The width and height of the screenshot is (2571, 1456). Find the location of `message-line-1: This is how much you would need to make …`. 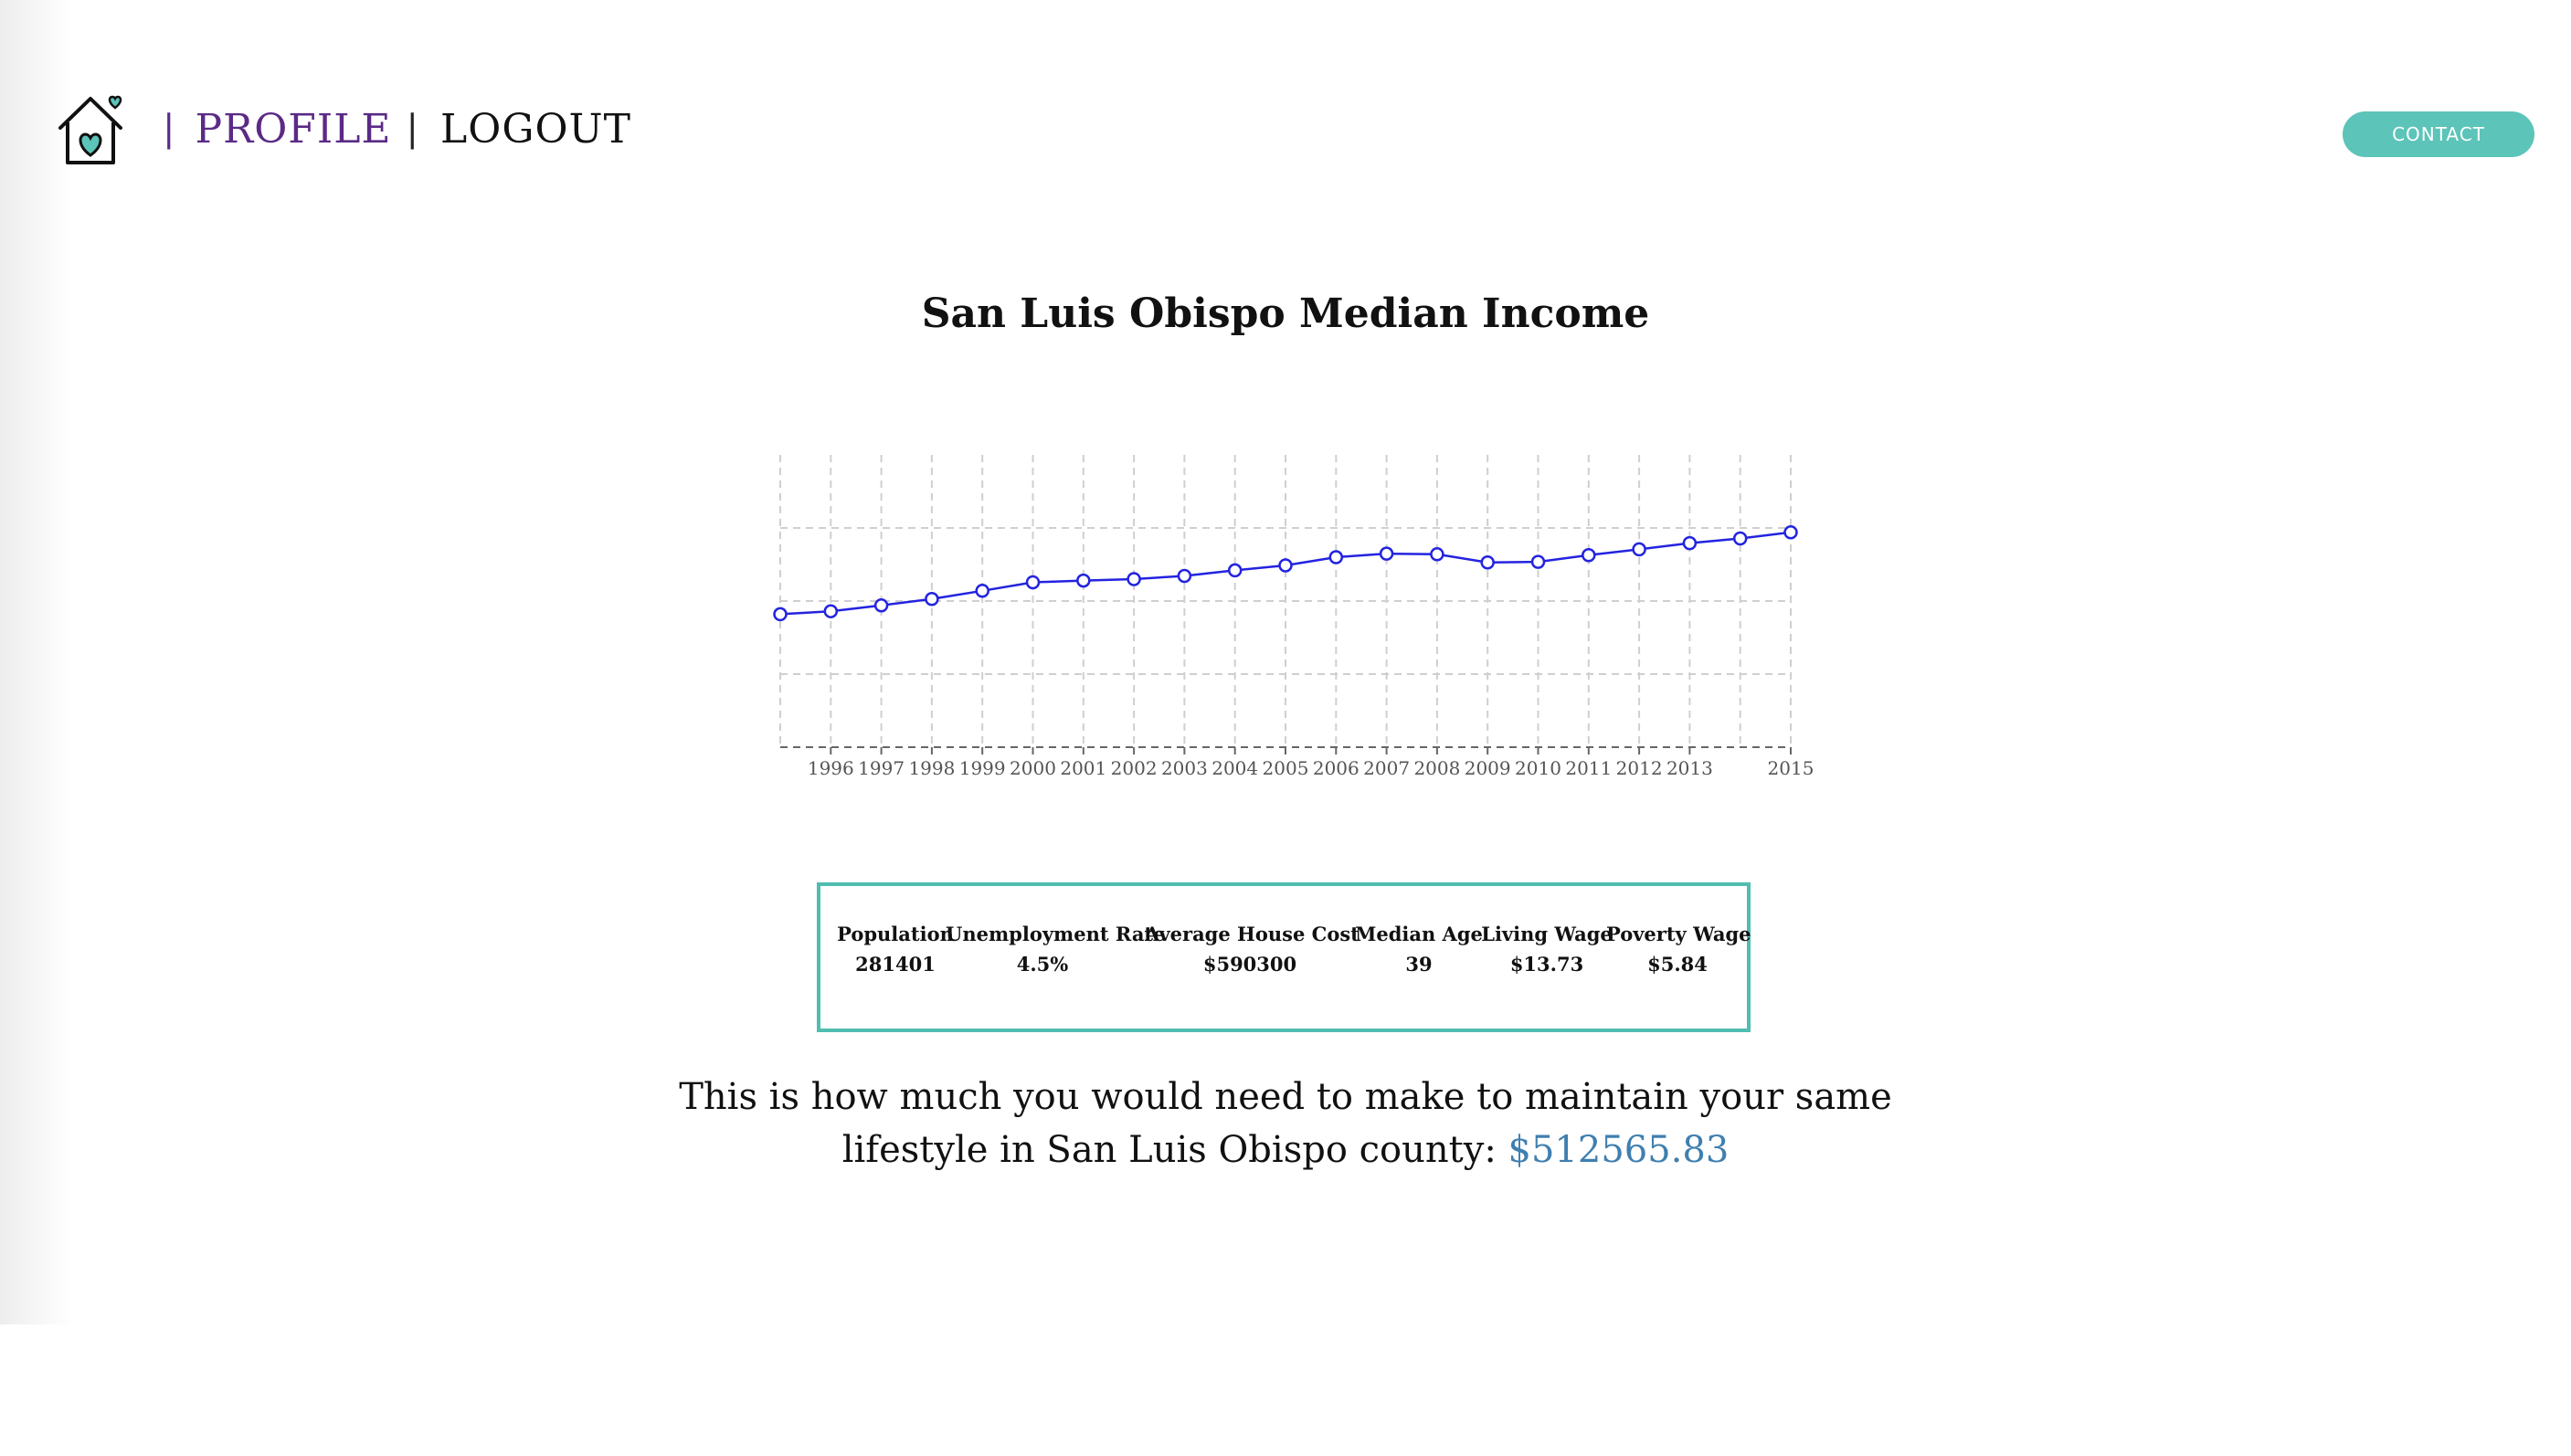

message-line-1: This is how much you would need to make … is located at coordinates (1285, 1097).